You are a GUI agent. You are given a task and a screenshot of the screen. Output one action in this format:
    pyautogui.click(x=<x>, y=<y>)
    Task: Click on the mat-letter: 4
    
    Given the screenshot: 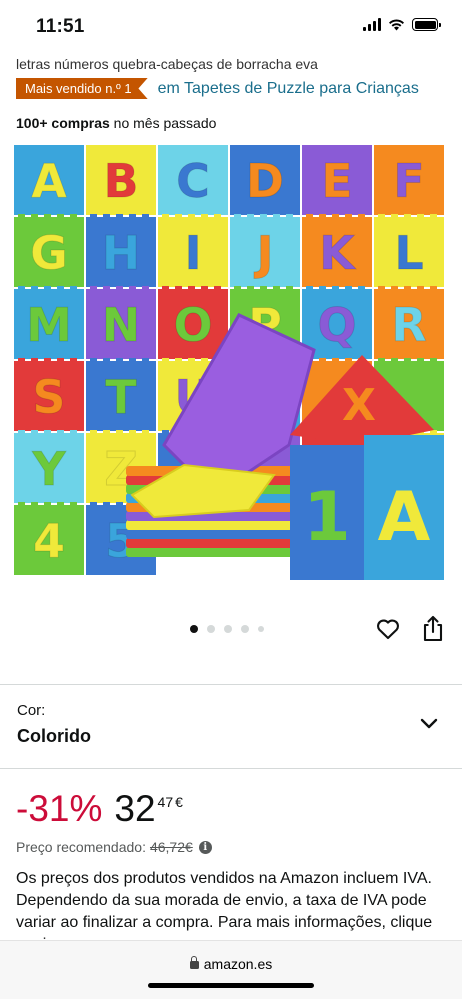 What is the action you would take?
    pyautogui.click(x=49, y=541)
    